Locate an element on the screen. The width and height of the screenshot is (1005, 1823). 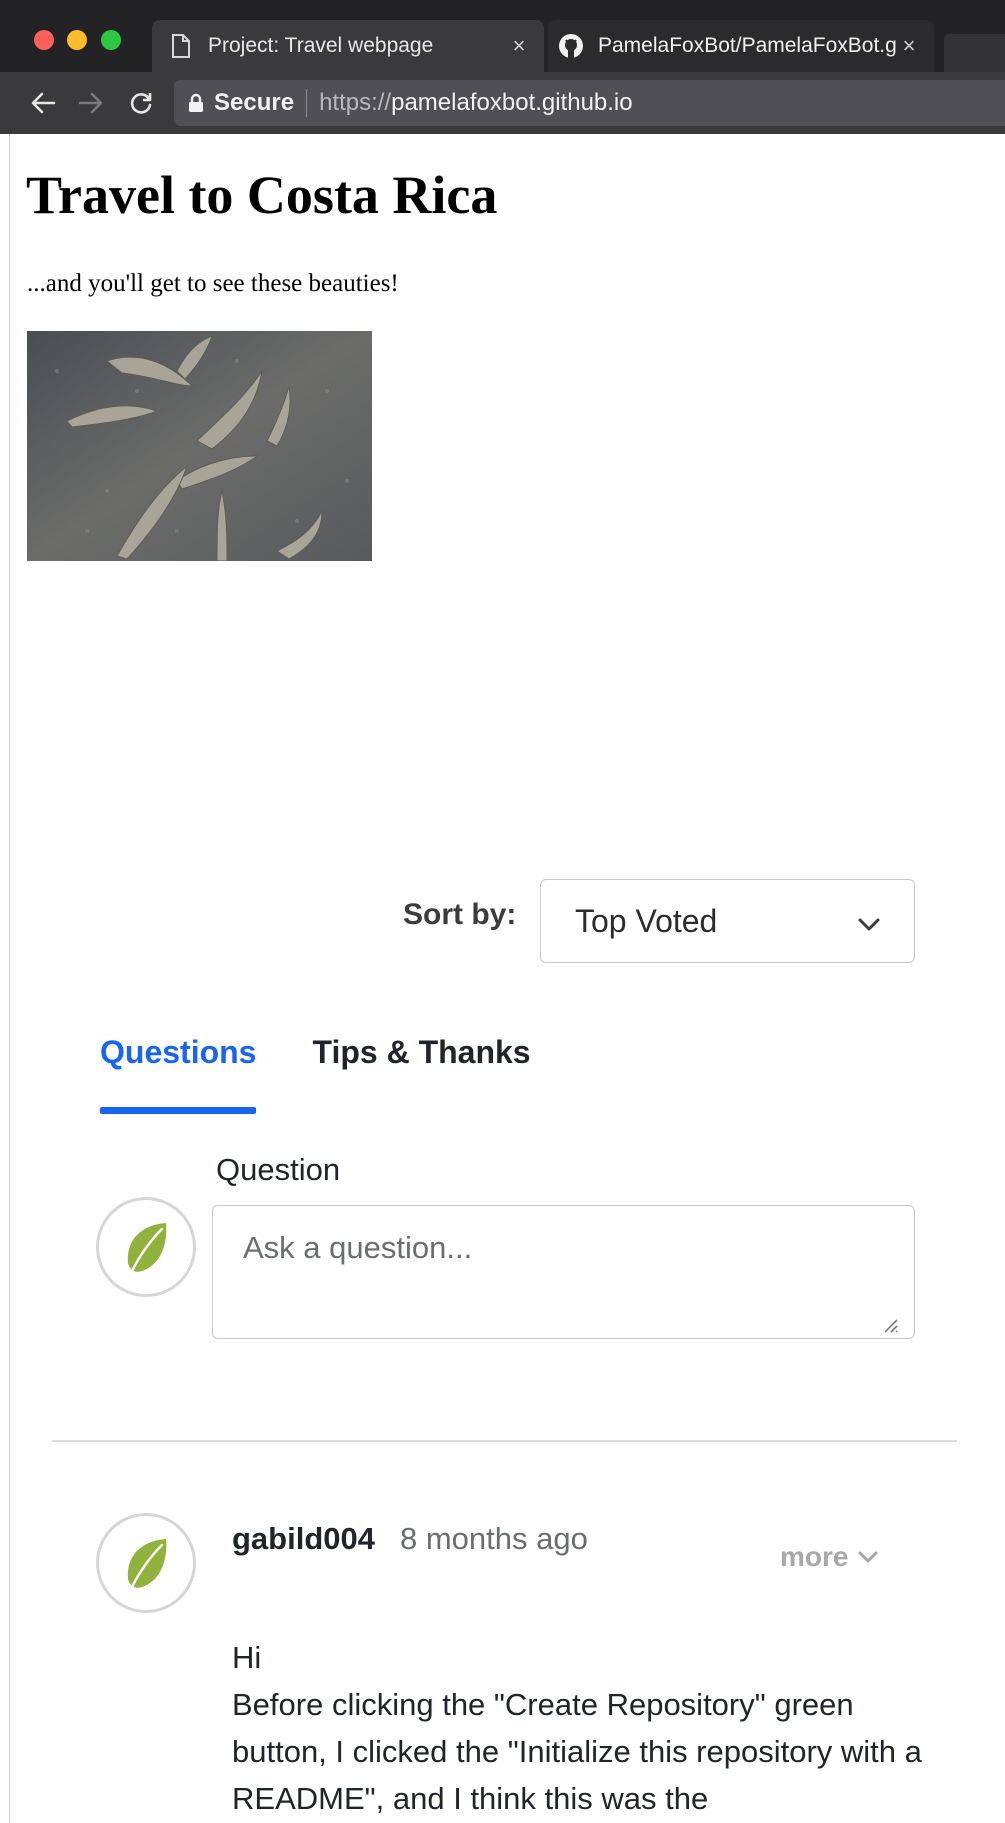
tab-questions: Questions is located at coordinates (178, 1074).